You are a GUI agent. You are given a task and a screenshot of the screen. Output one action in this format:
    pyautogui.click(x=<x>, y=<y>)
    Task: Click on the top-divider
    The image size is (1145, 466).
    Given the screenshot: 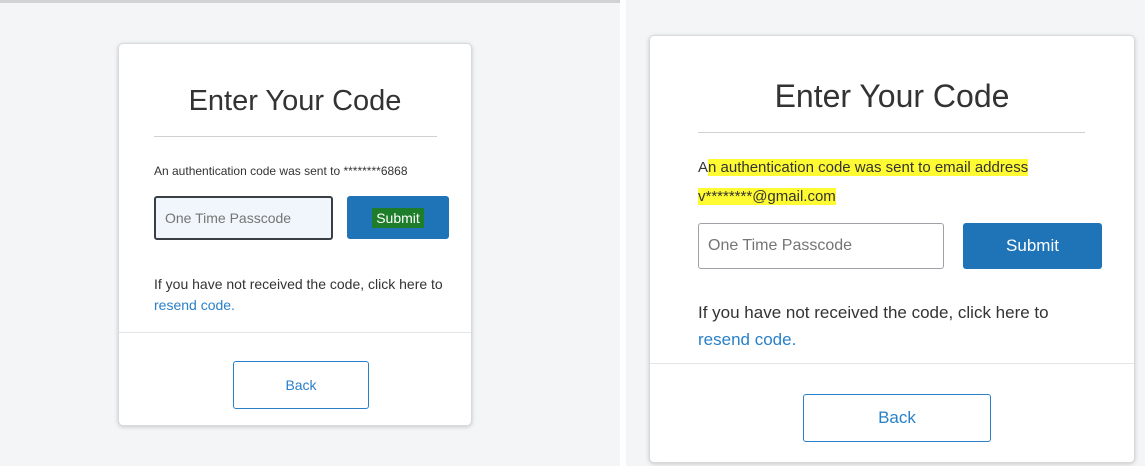 What is the action you would take?
    pyautogui.click(x=310, y=1)
    